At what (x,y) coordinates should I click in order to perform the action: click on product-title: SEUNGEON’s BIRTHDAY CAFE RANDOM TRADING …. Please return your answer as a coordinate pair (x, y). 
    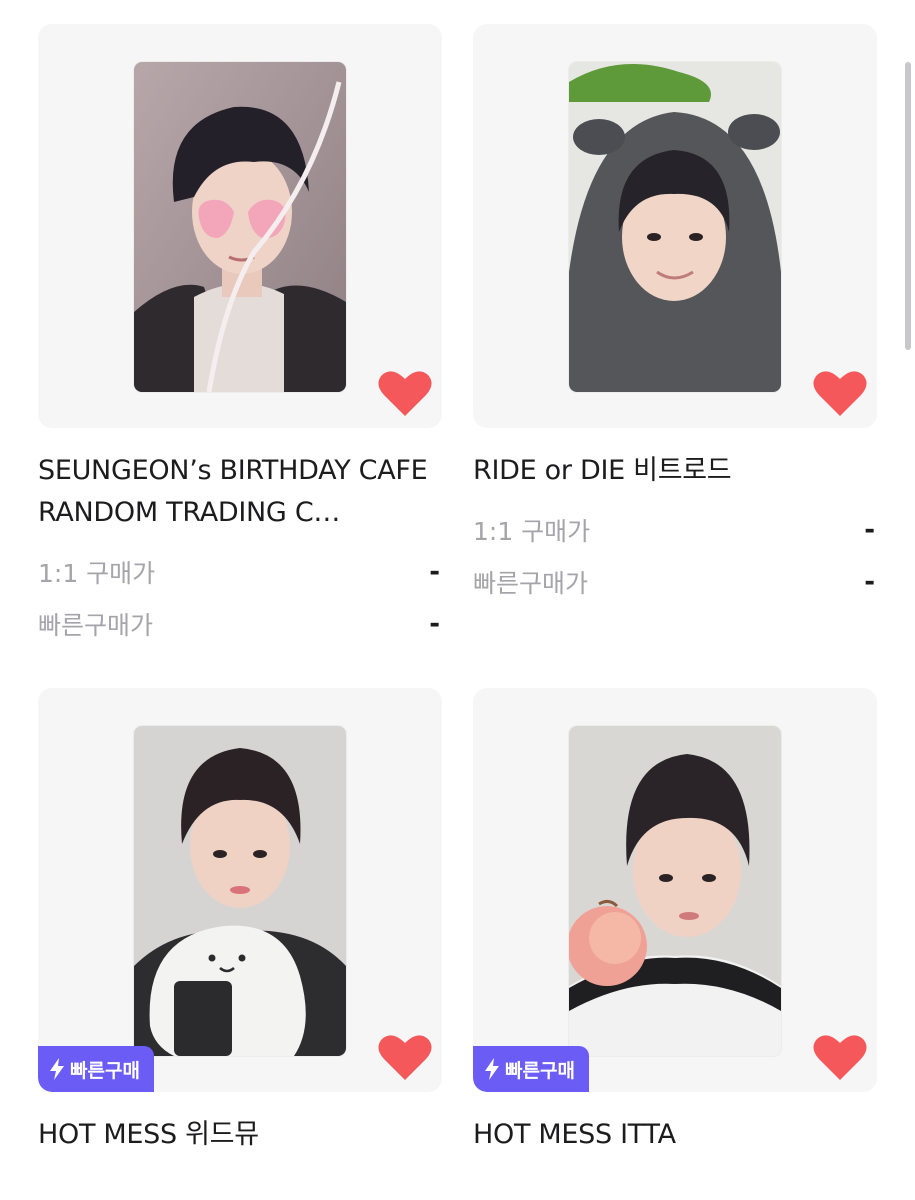
    Looking at the image, I should click on (240, 492).